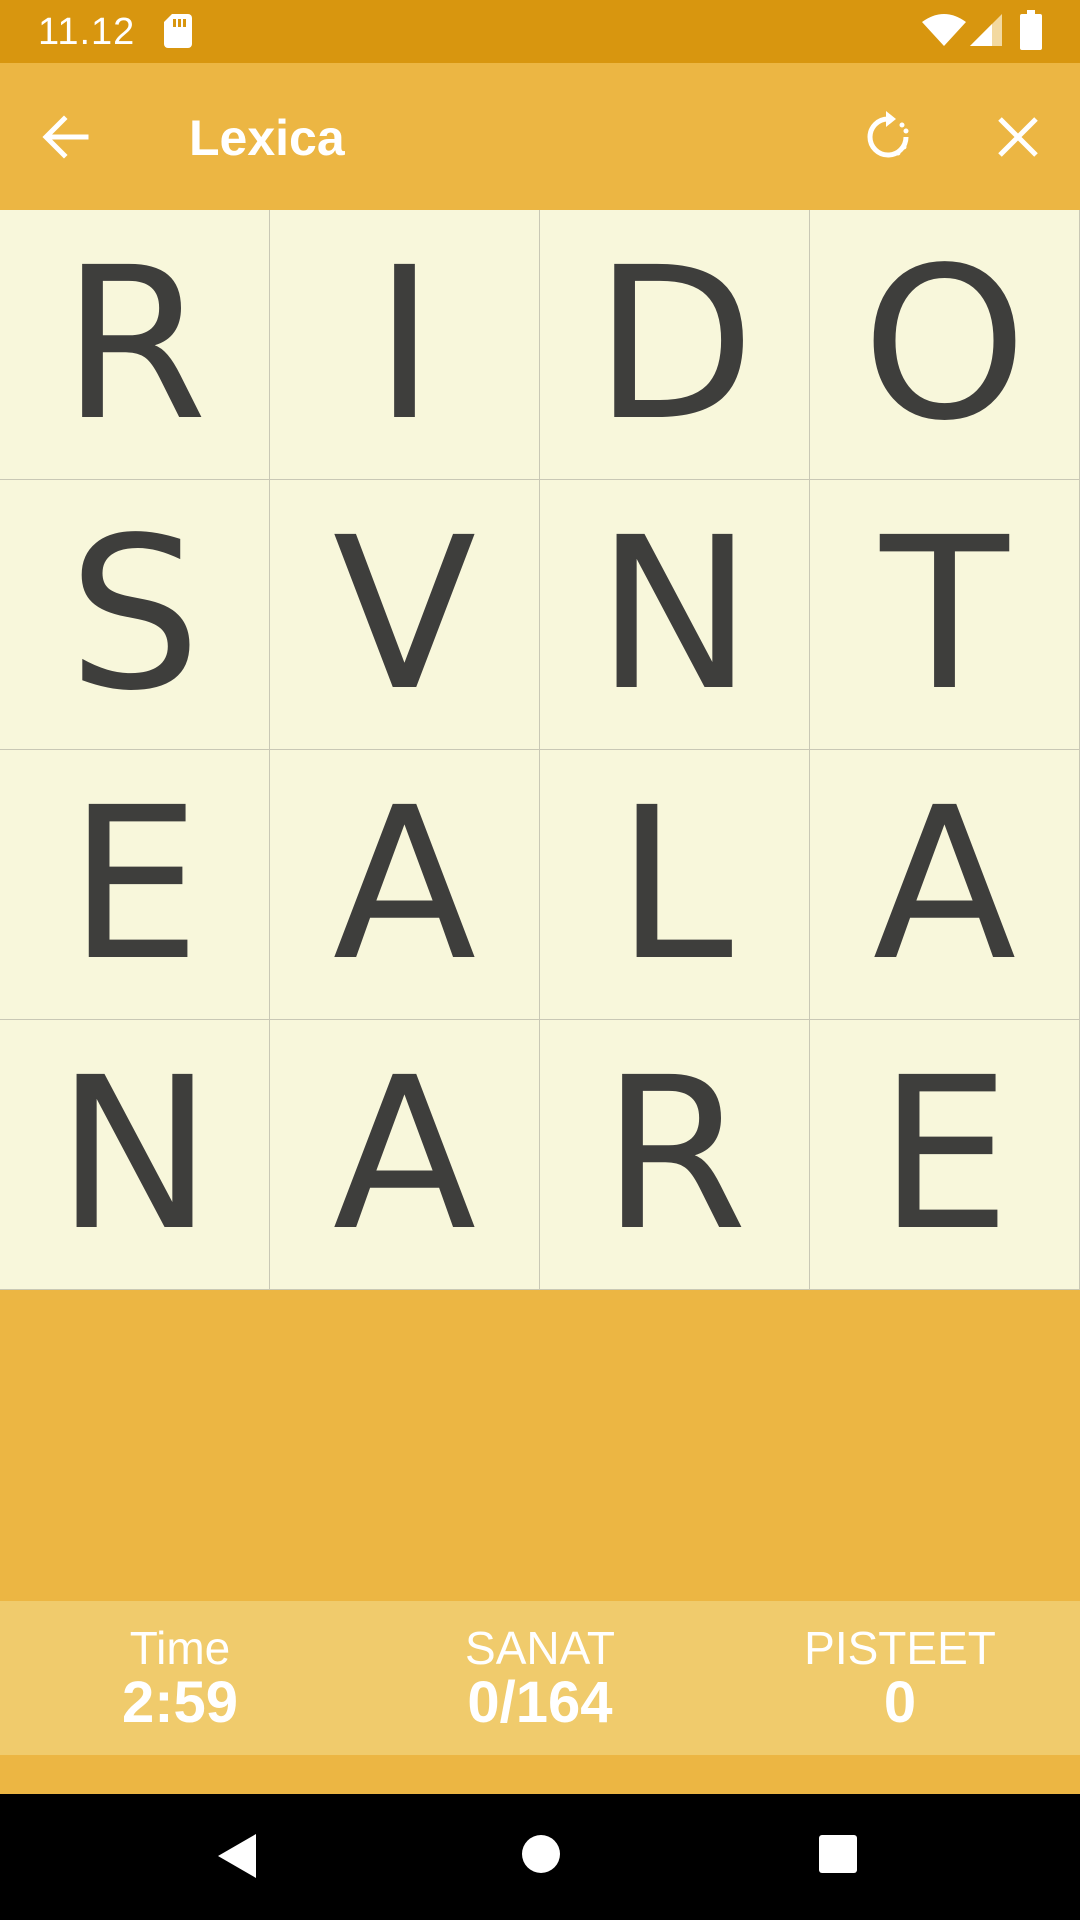 The image size is (1080, 1920). Describe the element at coordinates (540, 1648) in the screenshot. I see `words-label: SANAT` at that location.